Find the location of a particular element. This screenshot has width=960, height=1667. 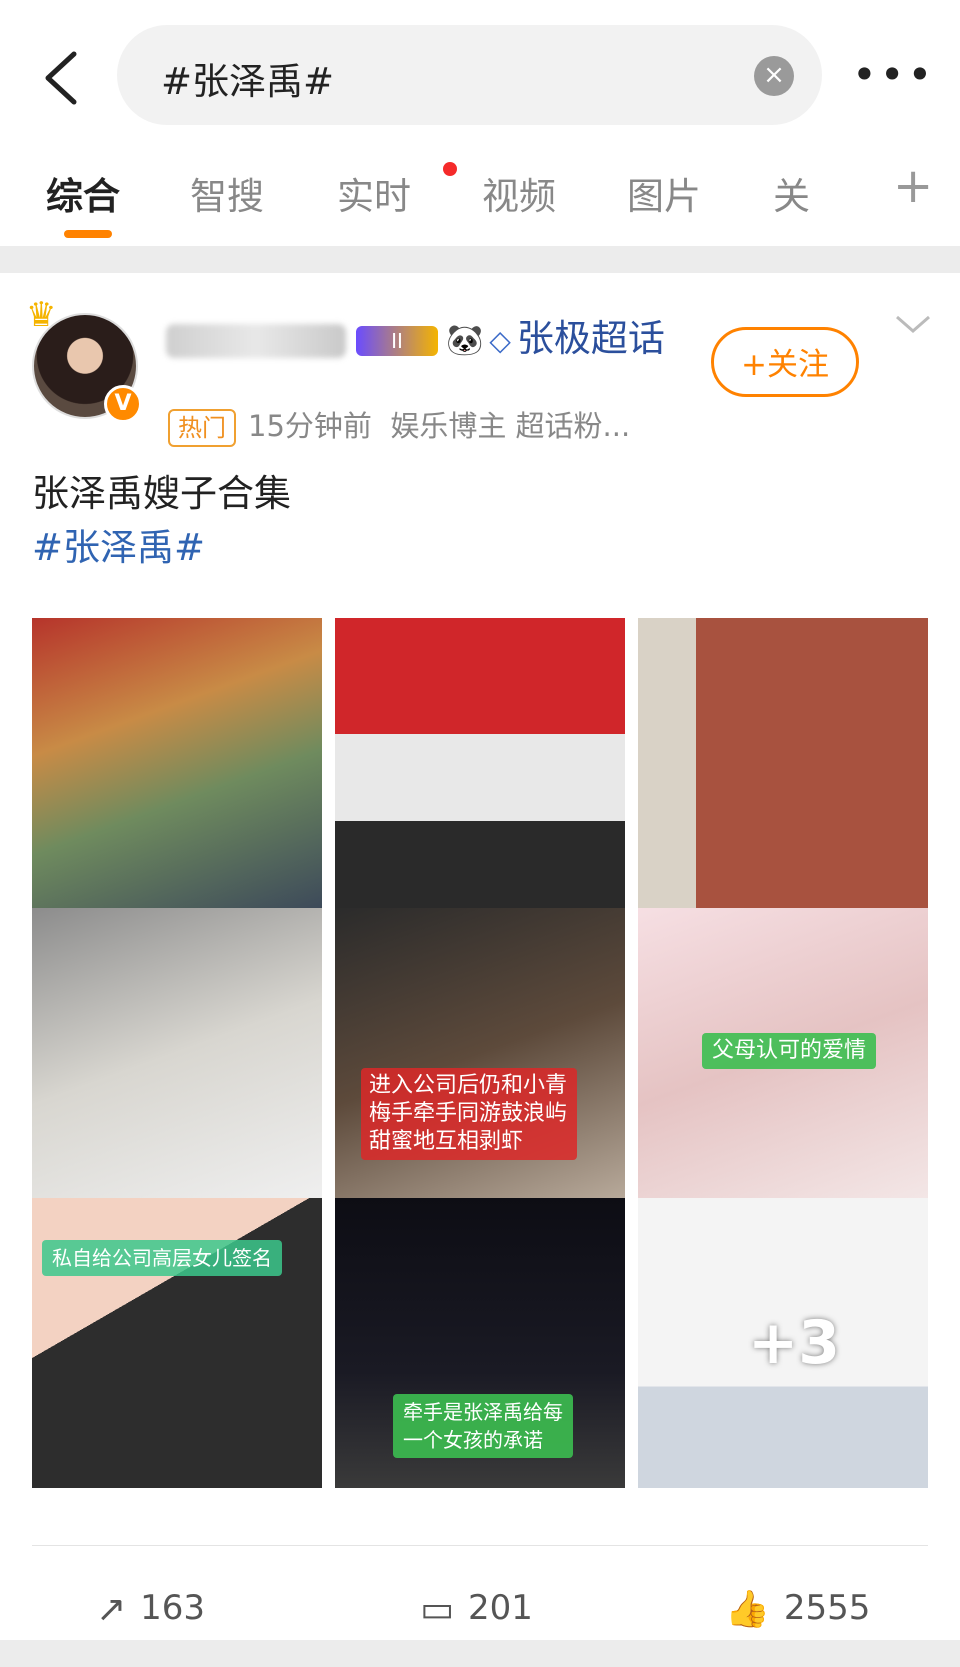

hot-tag: 热门 is located at coordinates (202, 428).